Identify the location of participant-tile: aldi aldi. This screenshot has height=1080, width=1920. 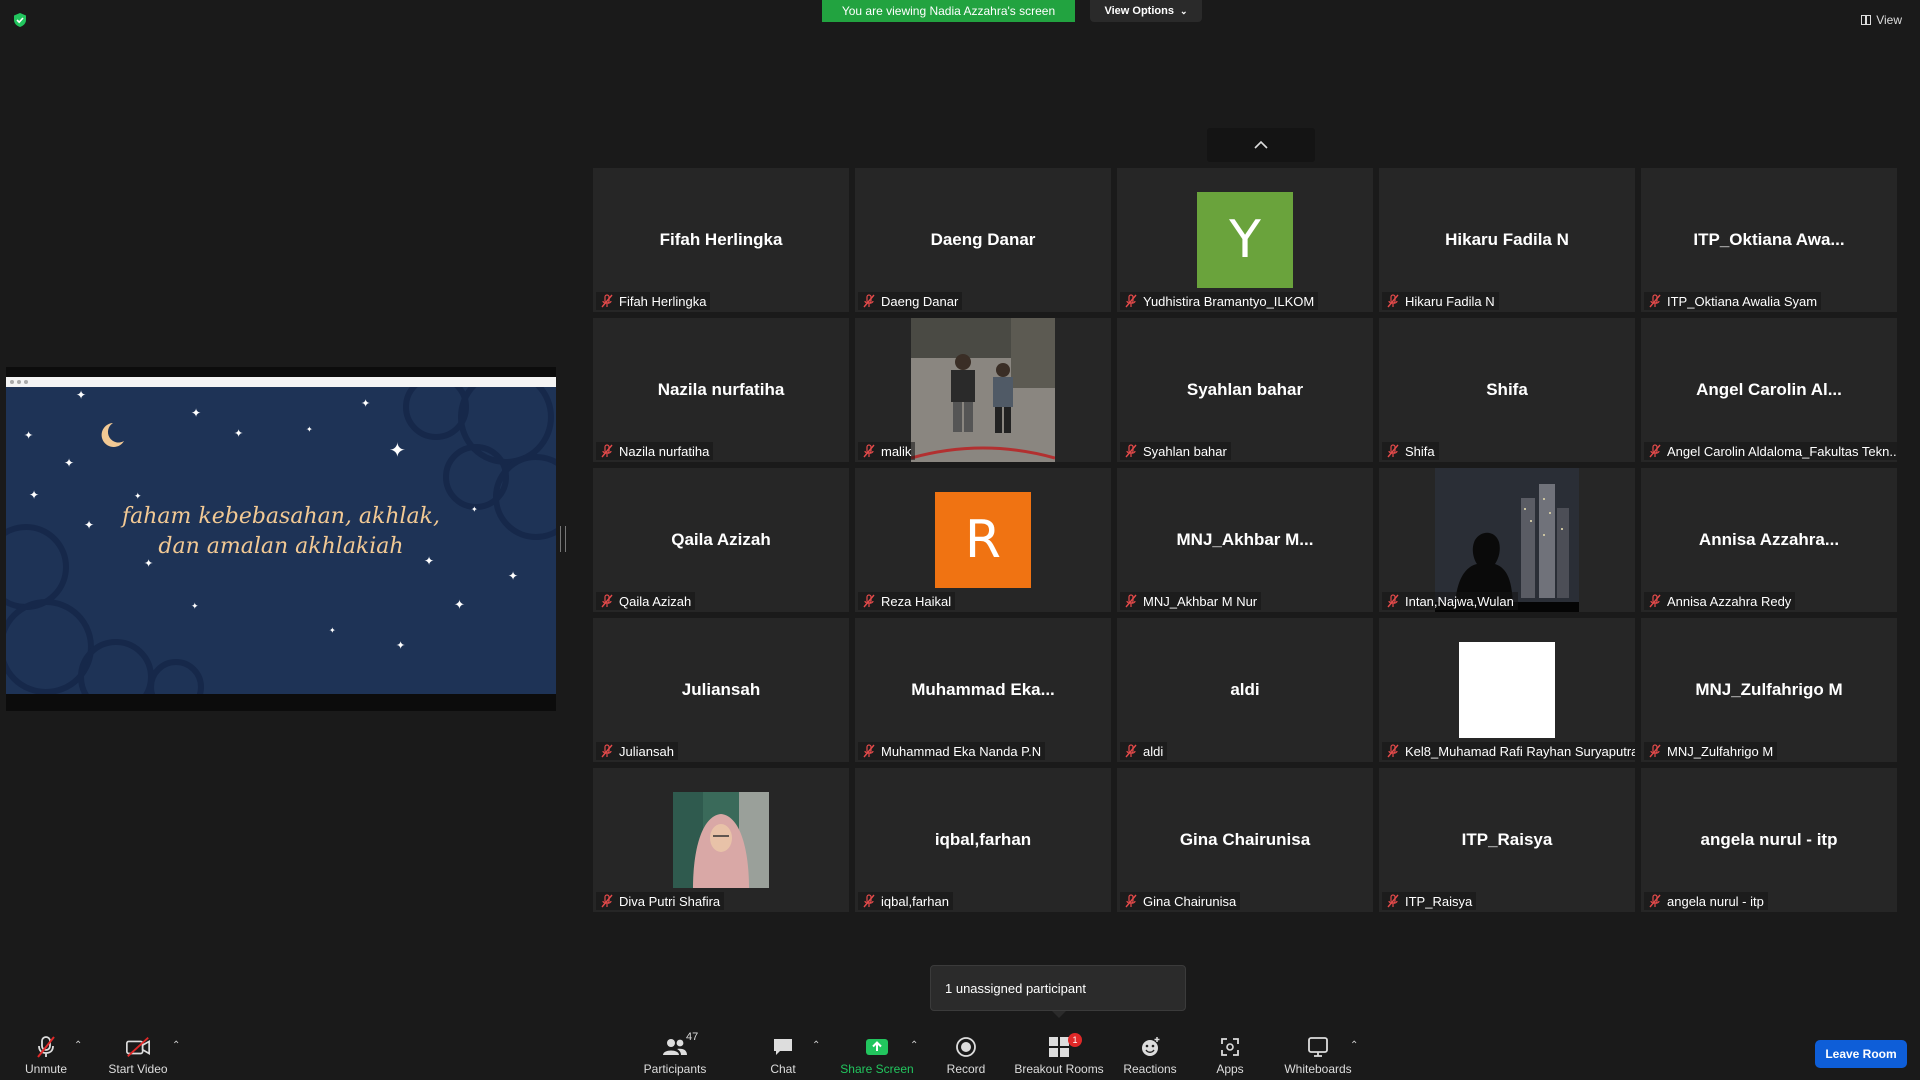
(1245, 690).